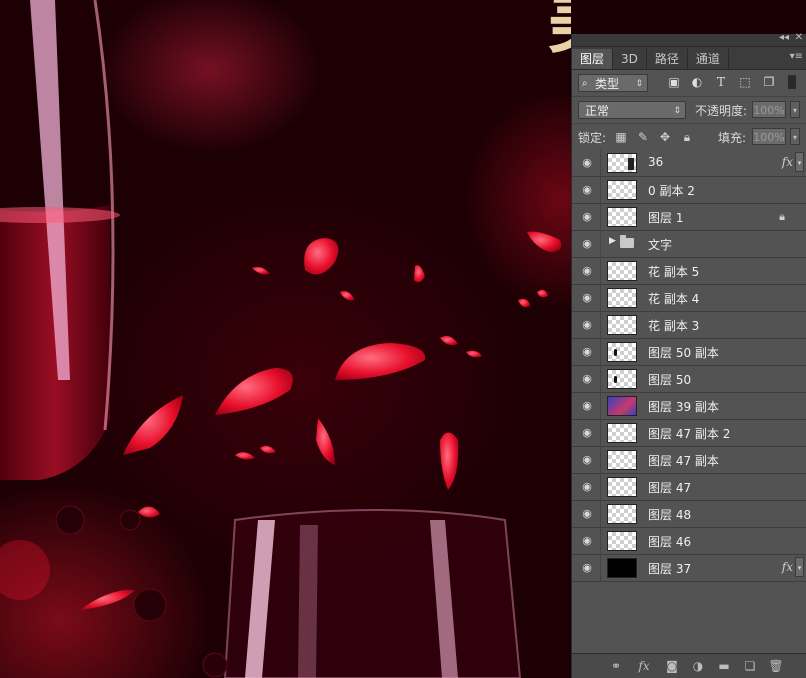 This screenshot has width=806, height=678. What do you see at coordinates (782, 216) in the screenshot?
I see `layer-locked-icon: 🔒︎` at bounding box center [782, 216].